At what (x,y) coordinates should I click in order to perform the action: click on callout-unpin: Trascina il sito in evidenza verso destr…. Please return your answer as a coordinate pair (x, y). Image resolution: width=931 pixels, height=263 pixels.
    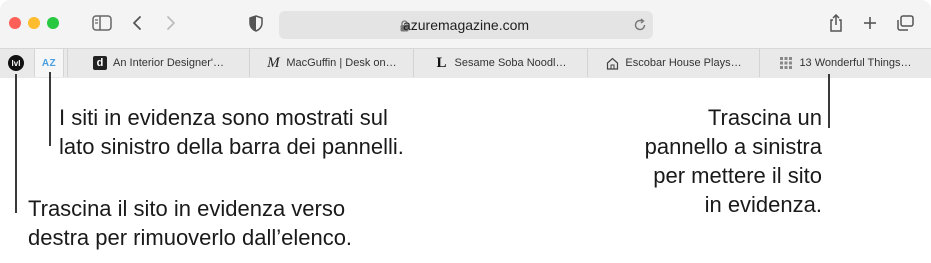
    Looking at the image, I should click on (258, 223).